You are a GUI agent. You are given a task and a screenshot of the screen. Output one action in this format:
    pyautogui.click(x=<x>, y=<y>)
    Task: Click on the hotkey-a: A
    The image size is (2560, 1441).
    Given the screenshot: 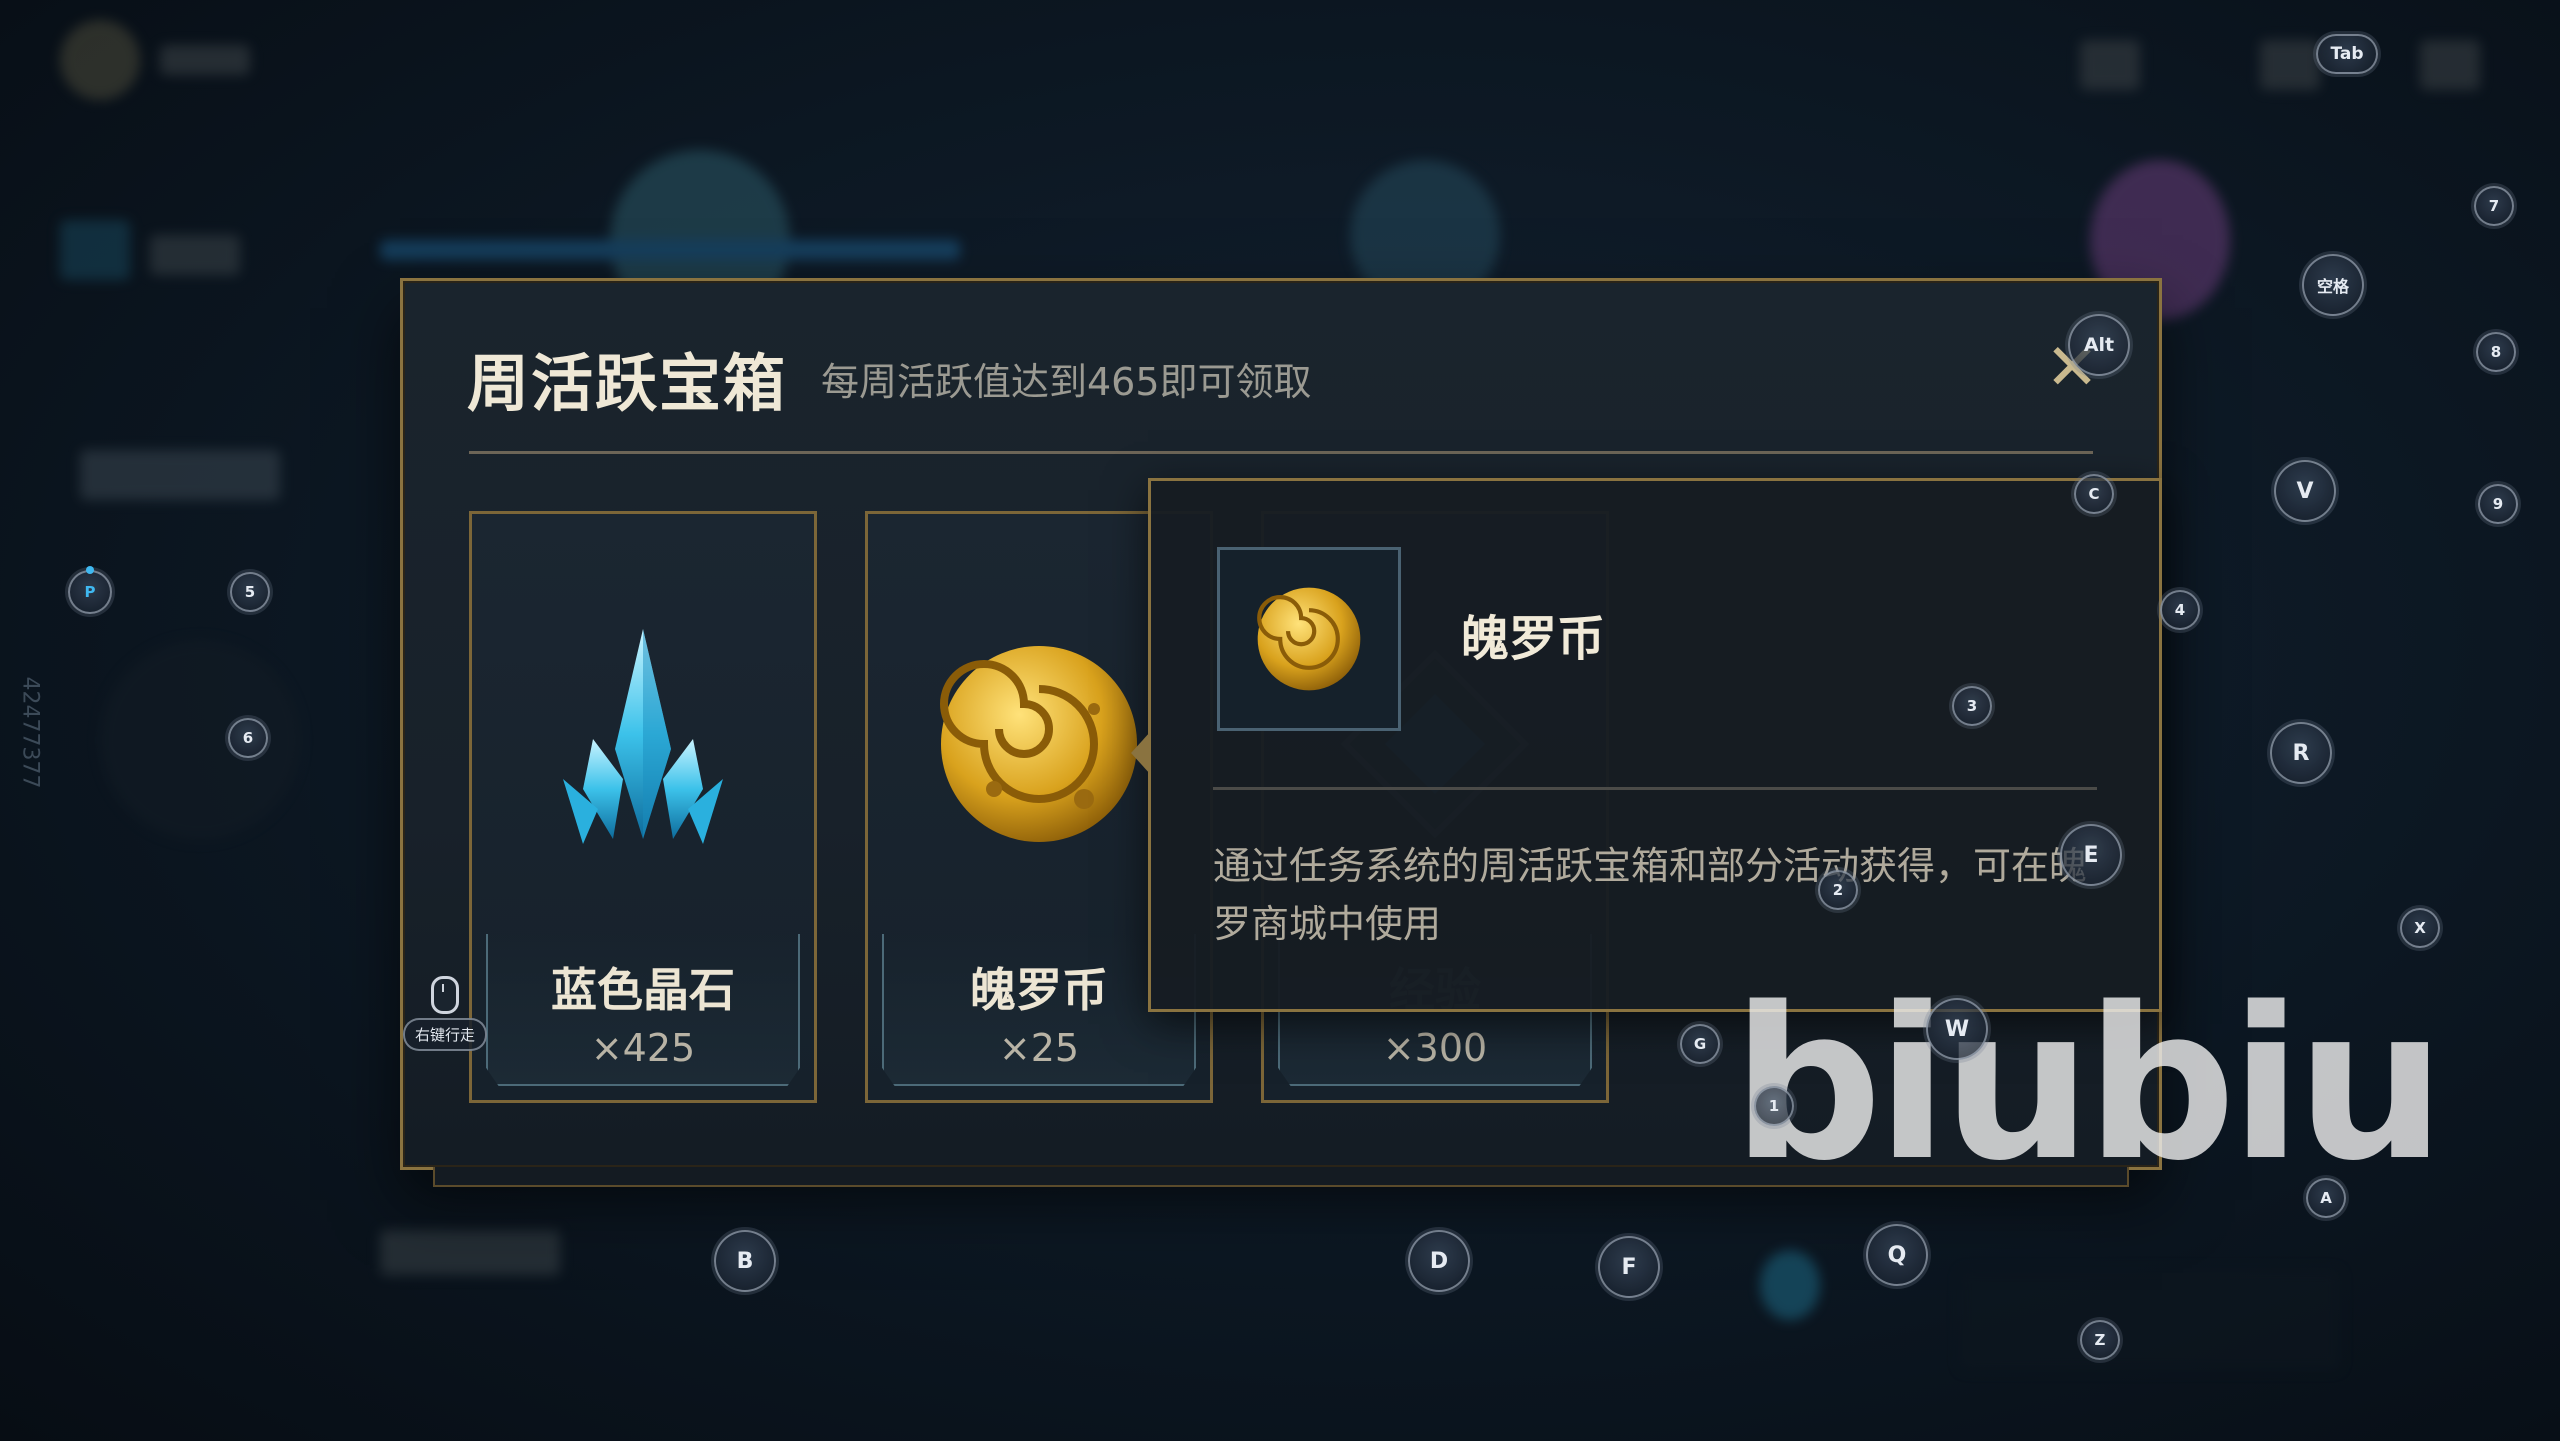 What is the action you would take?
    pyautogui.click(x=2326, y=1198)
    